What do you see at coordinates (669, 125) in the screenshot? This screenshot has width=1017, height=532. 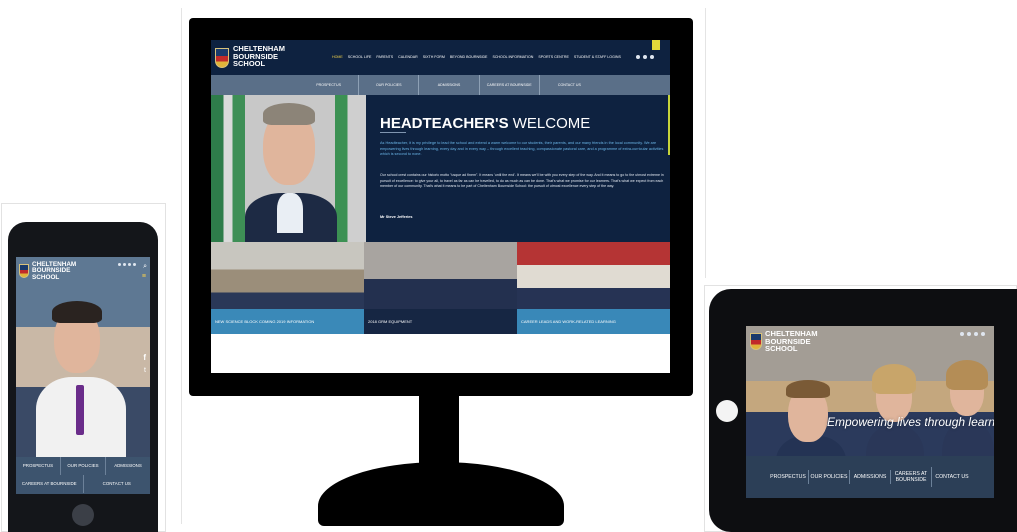 I see `accent-bar` at bounding box center [669, 125].